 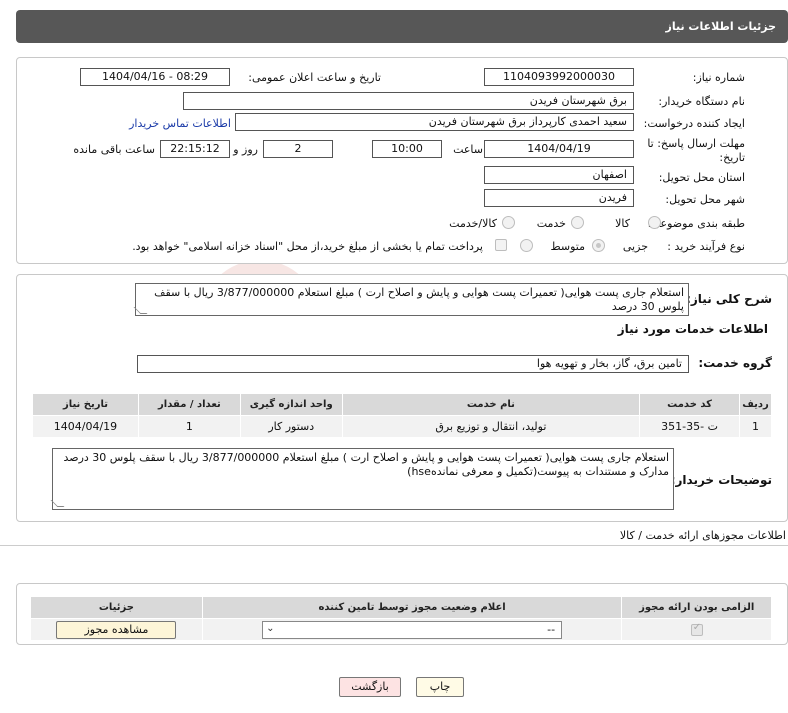 I want to click on deadline-time-field: 10:00, so click(x=407, y=149).